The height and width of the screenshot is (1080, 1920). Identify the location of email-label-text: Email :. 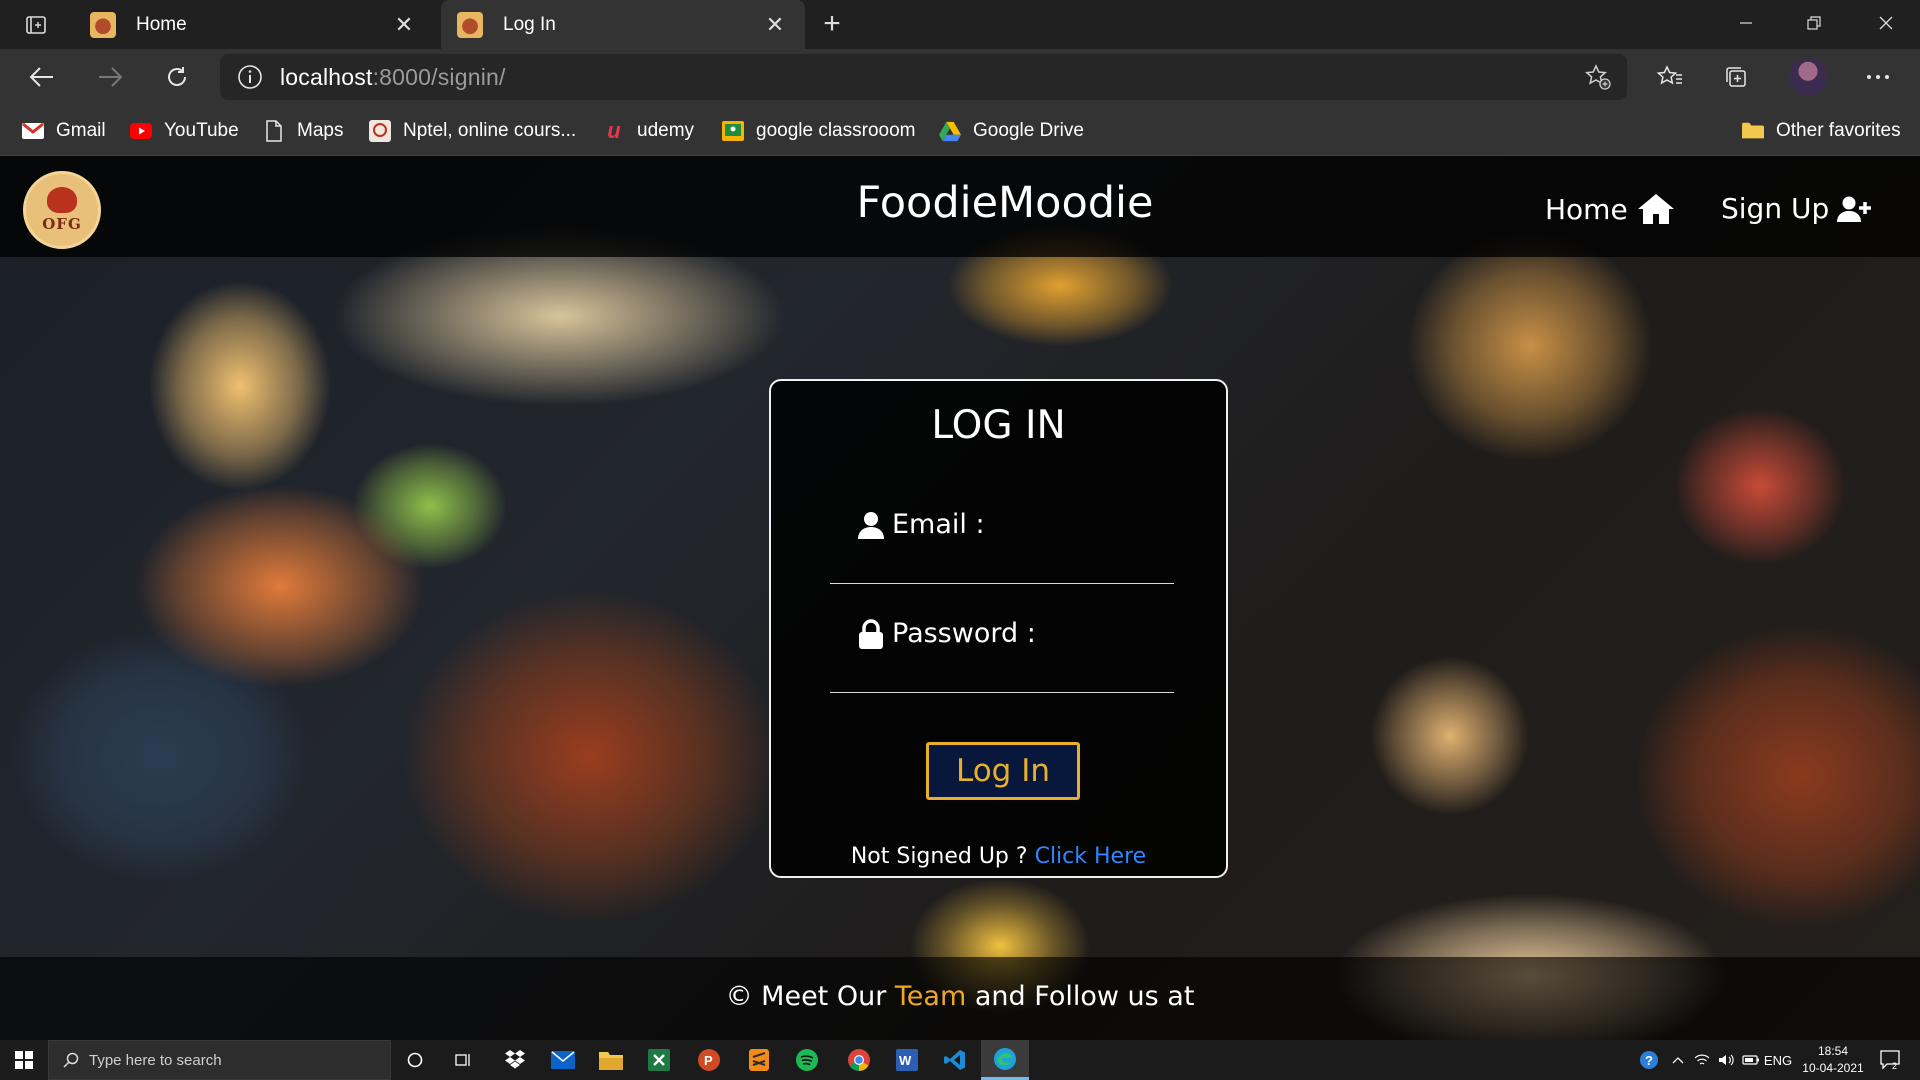
(938, 524).